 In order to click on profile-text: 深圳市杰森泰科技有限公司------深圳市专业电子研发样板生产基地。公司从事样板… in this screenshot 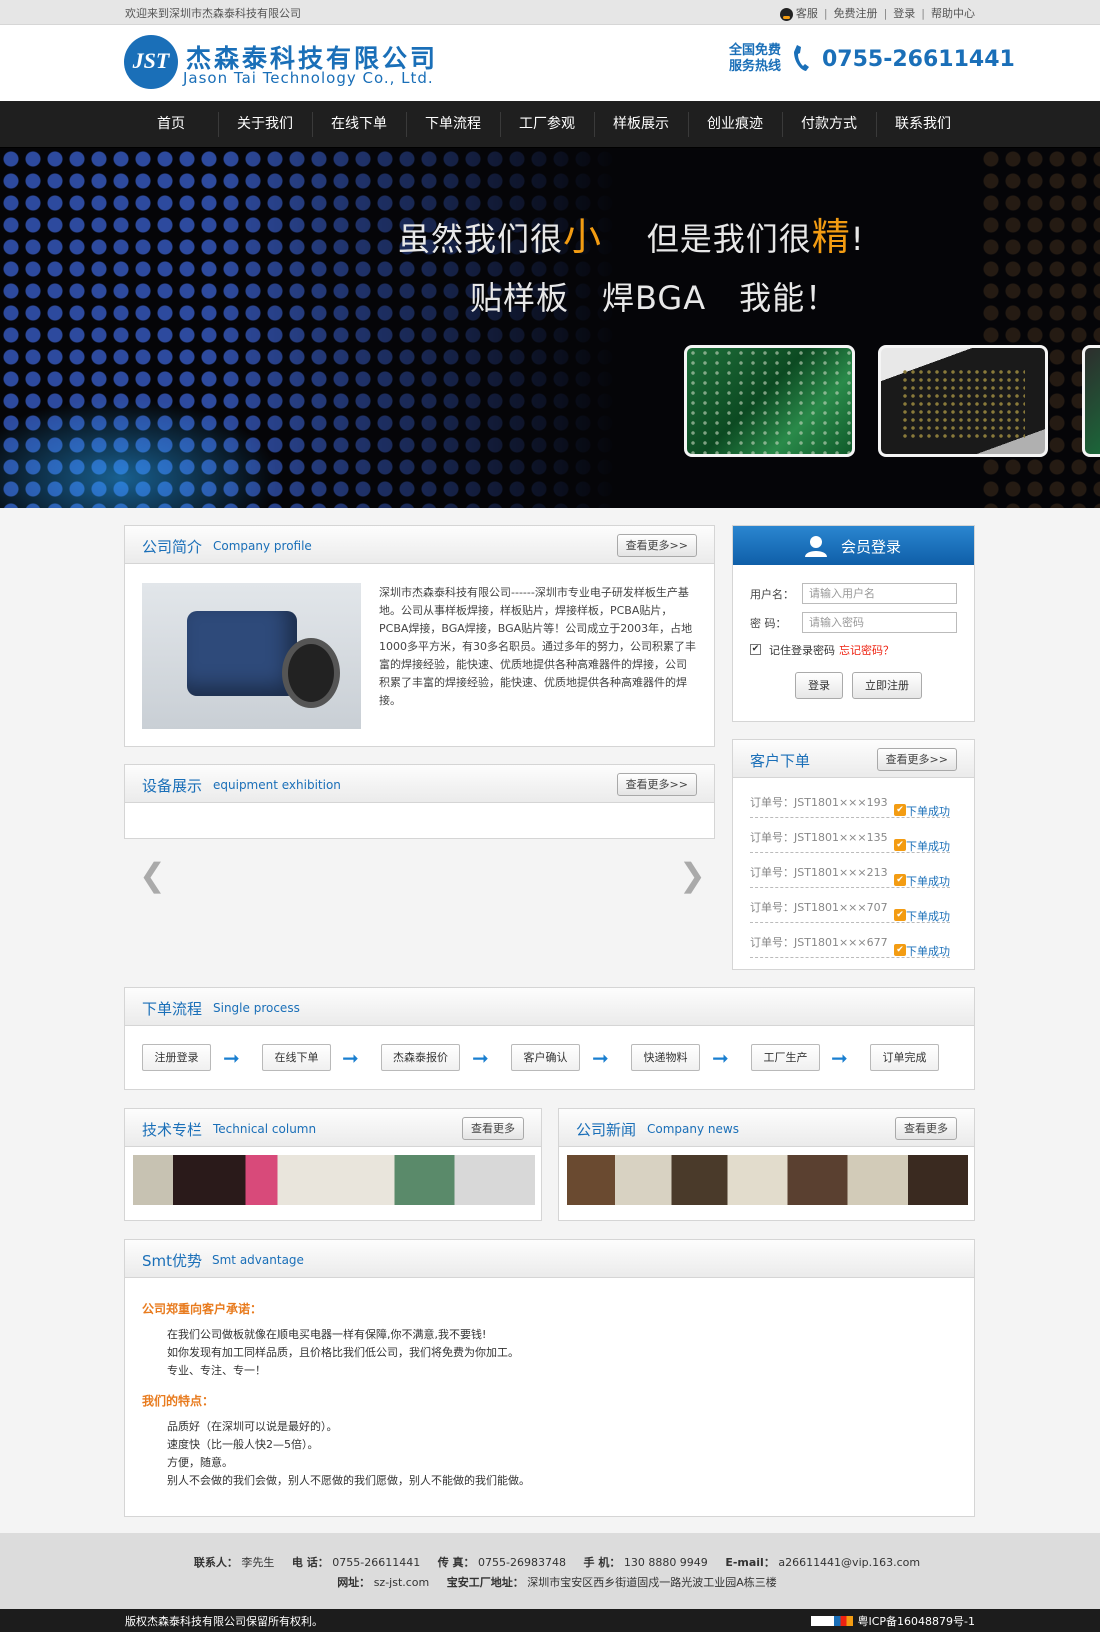, I will do `click(537, 646)`.